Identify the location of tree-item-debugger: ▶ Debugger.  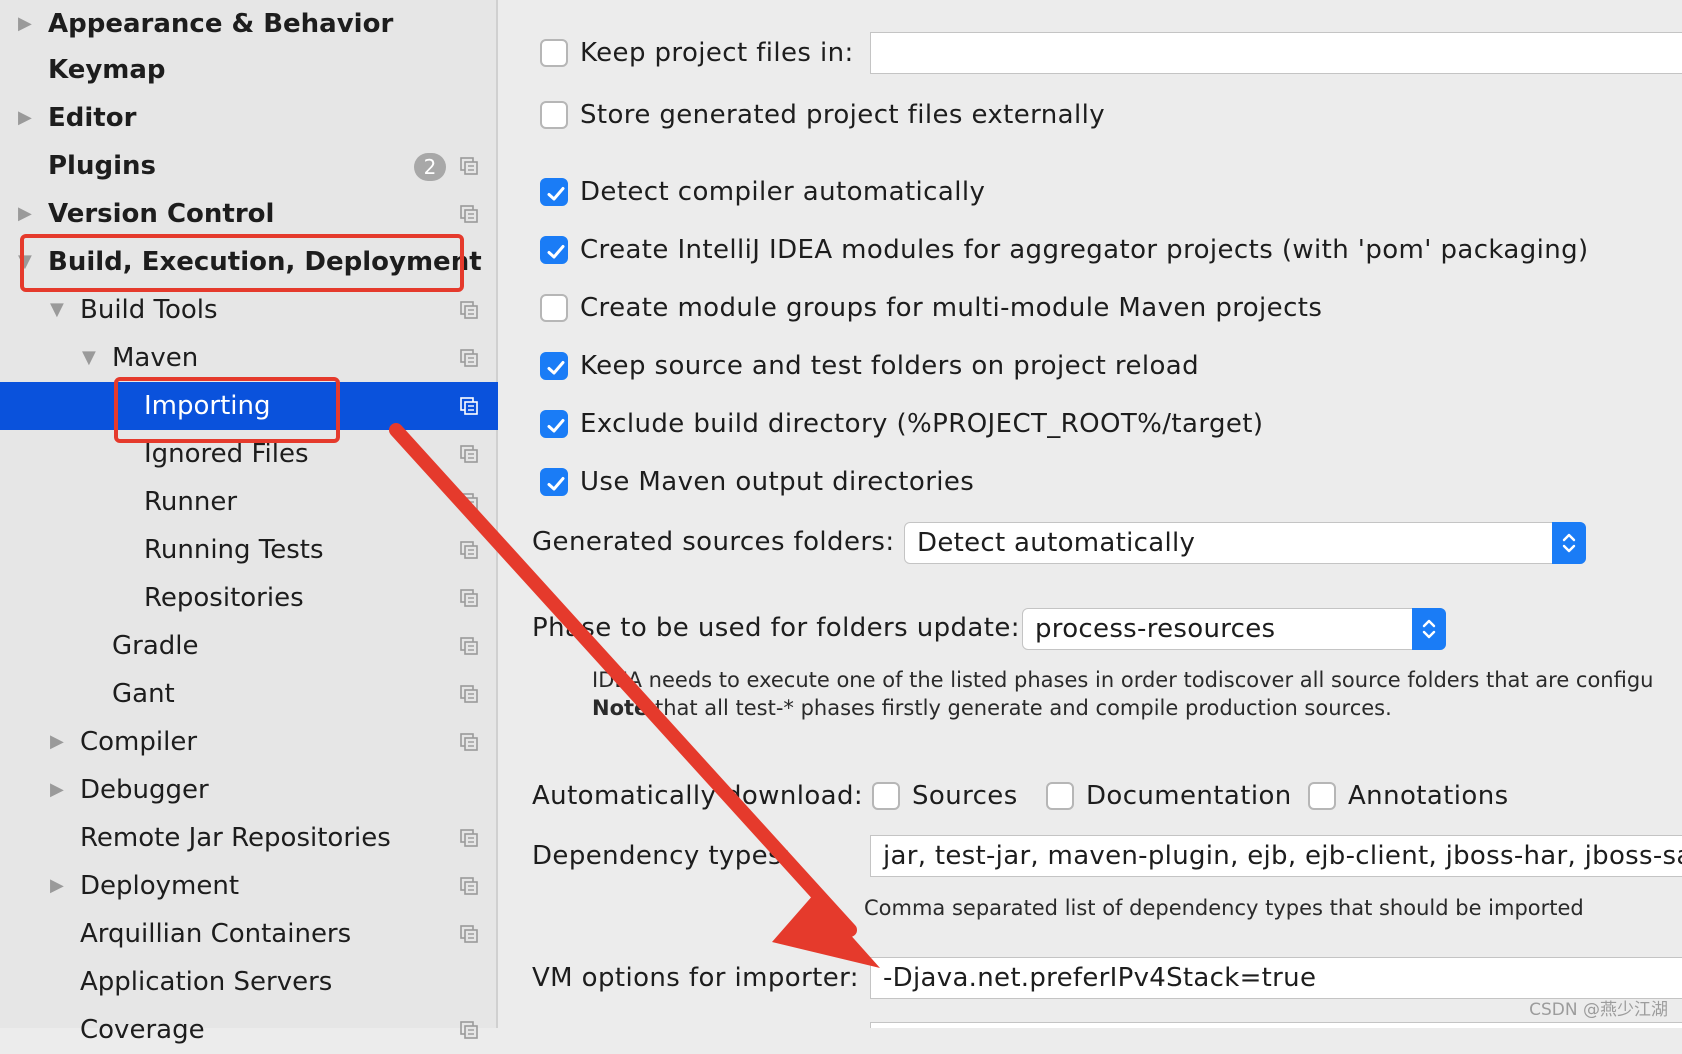
(249, 790).